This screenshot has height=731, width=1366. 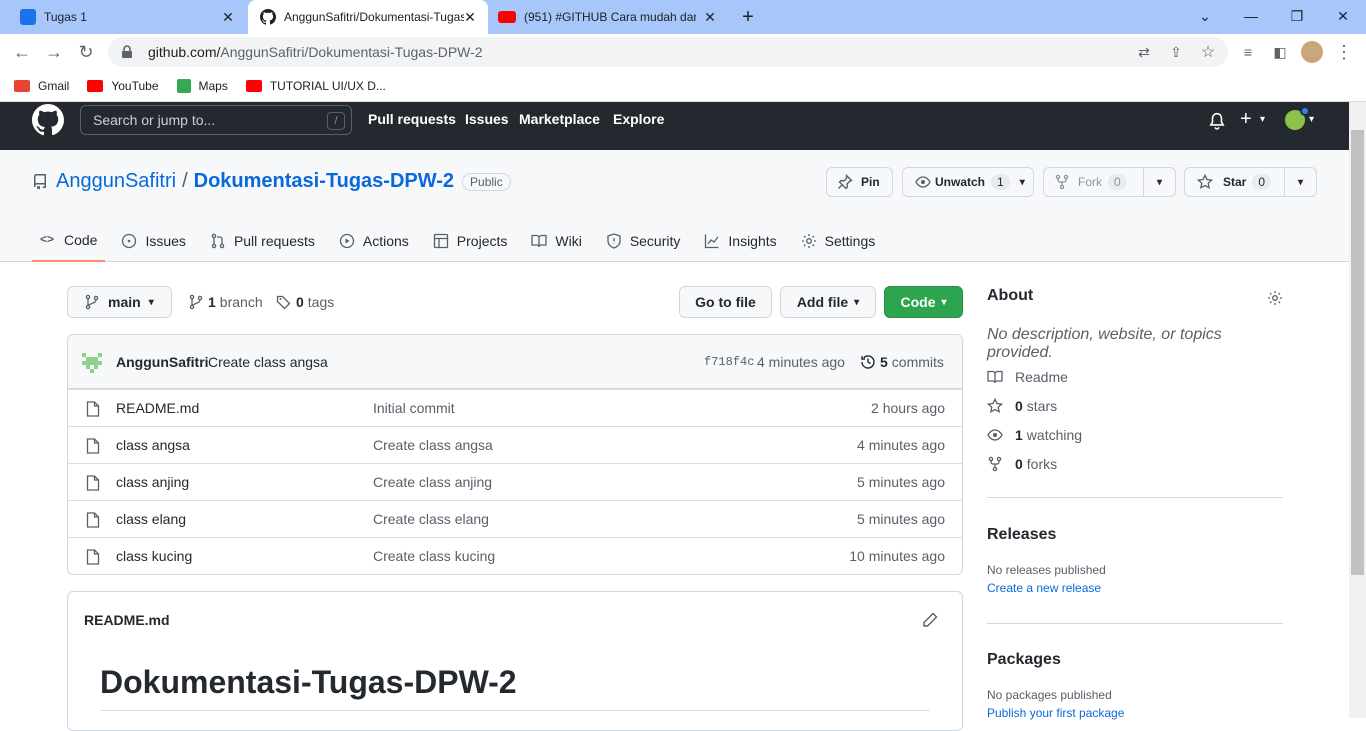 I want to click on restore-button: ❐, so click(x=1297, y=16).